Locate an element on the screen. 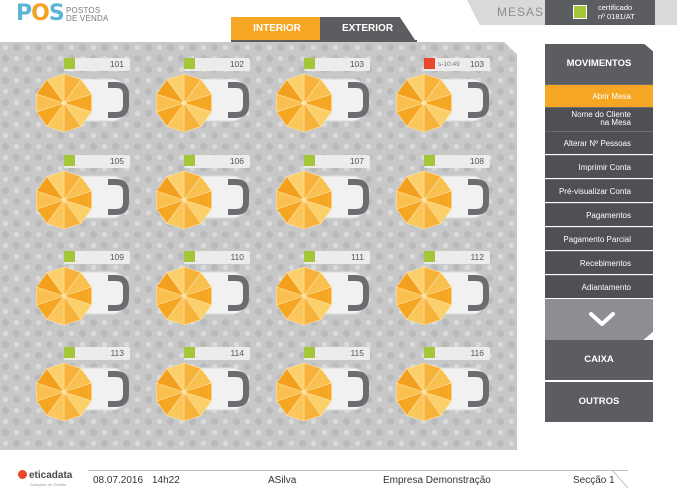 This screenshot has width=677, height=488. table-103-occupied: s-10:49 103 is located at coordinates (444, 103).